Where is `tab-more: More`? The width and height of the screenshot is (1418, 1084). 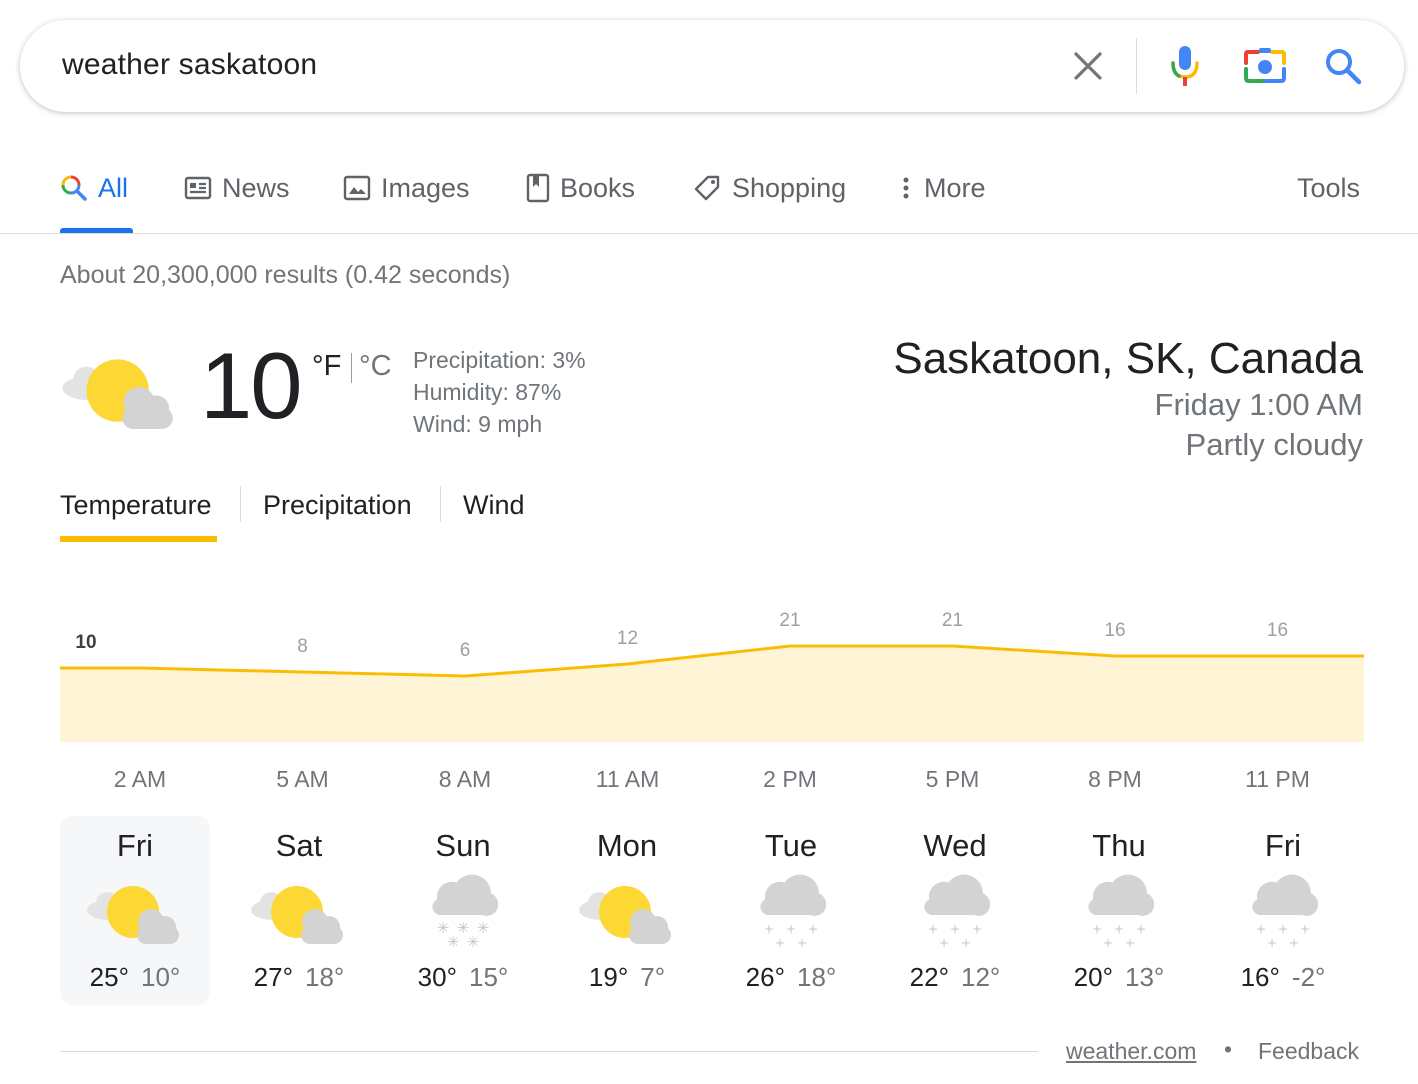
tab-more: More is located at coordinates (942, 188).